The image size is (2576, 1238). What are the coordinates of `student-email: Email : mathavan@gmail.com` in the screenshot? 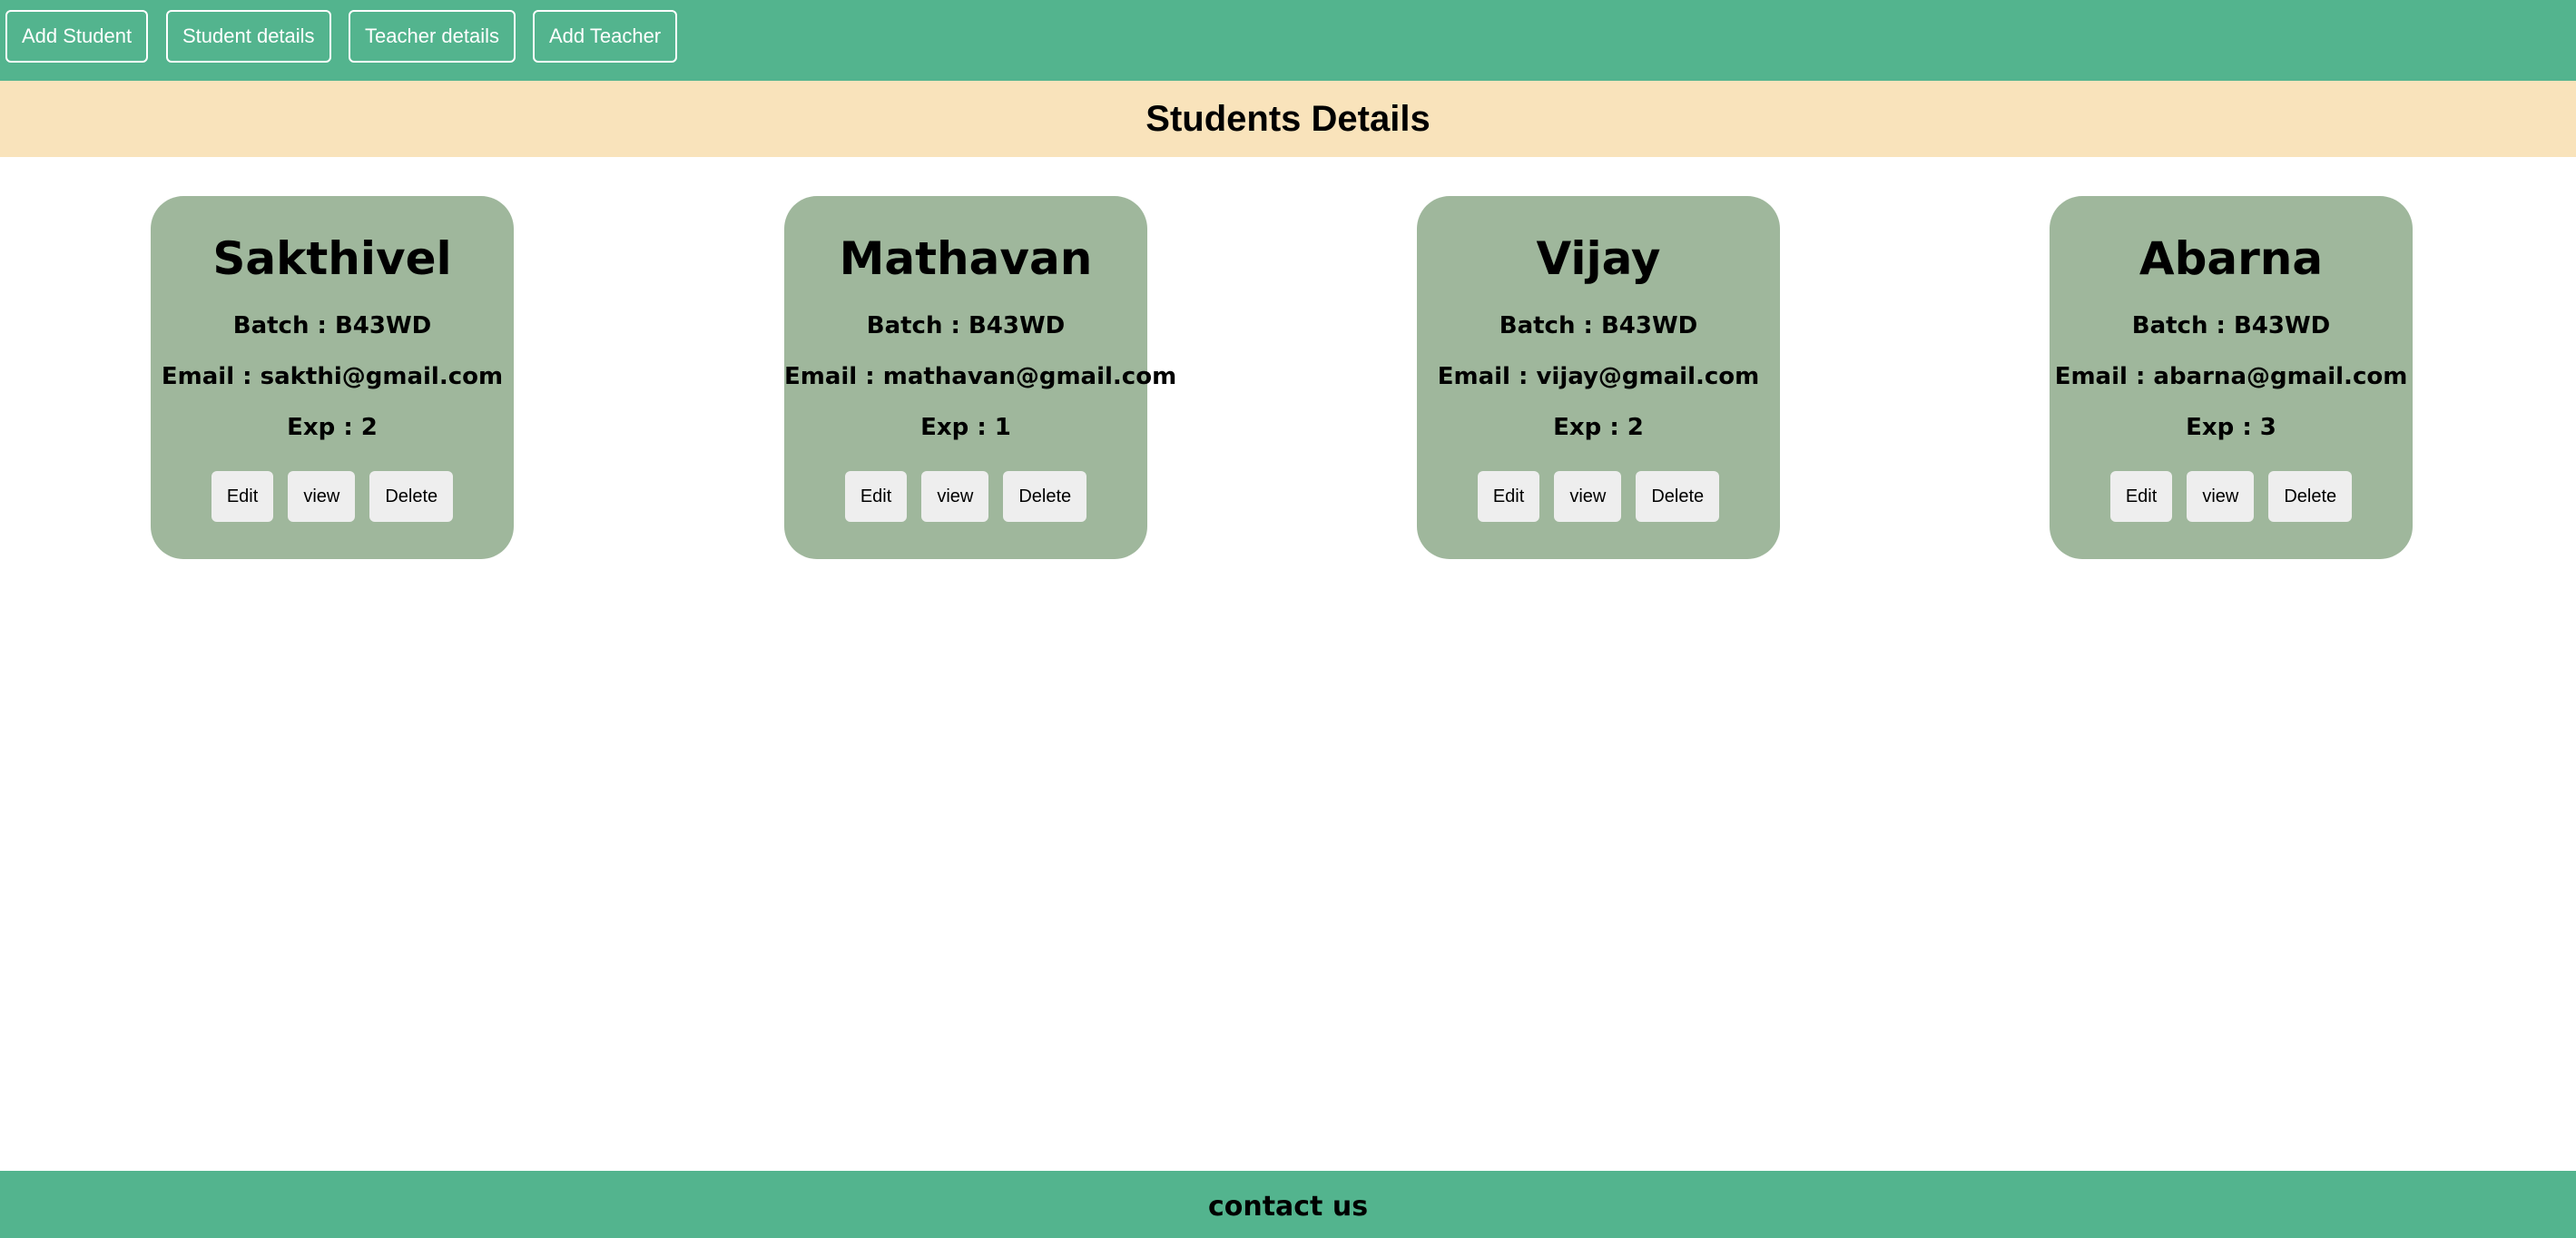 It's located at (980, 376).